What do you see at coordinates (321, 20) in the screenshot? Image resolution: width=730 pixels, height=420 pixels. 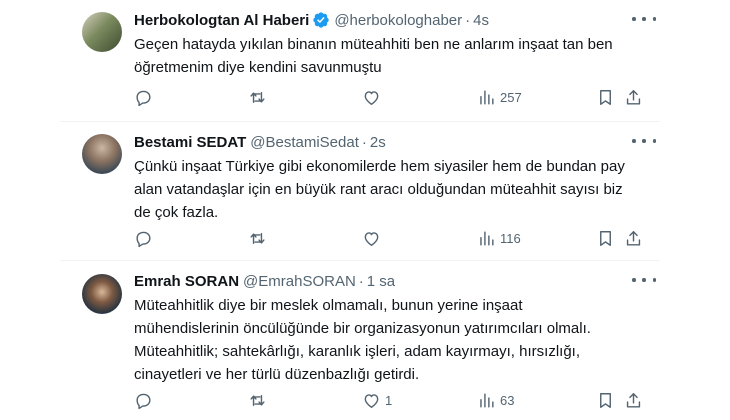 I see `verified-icon` at bounding box center [321, 20].